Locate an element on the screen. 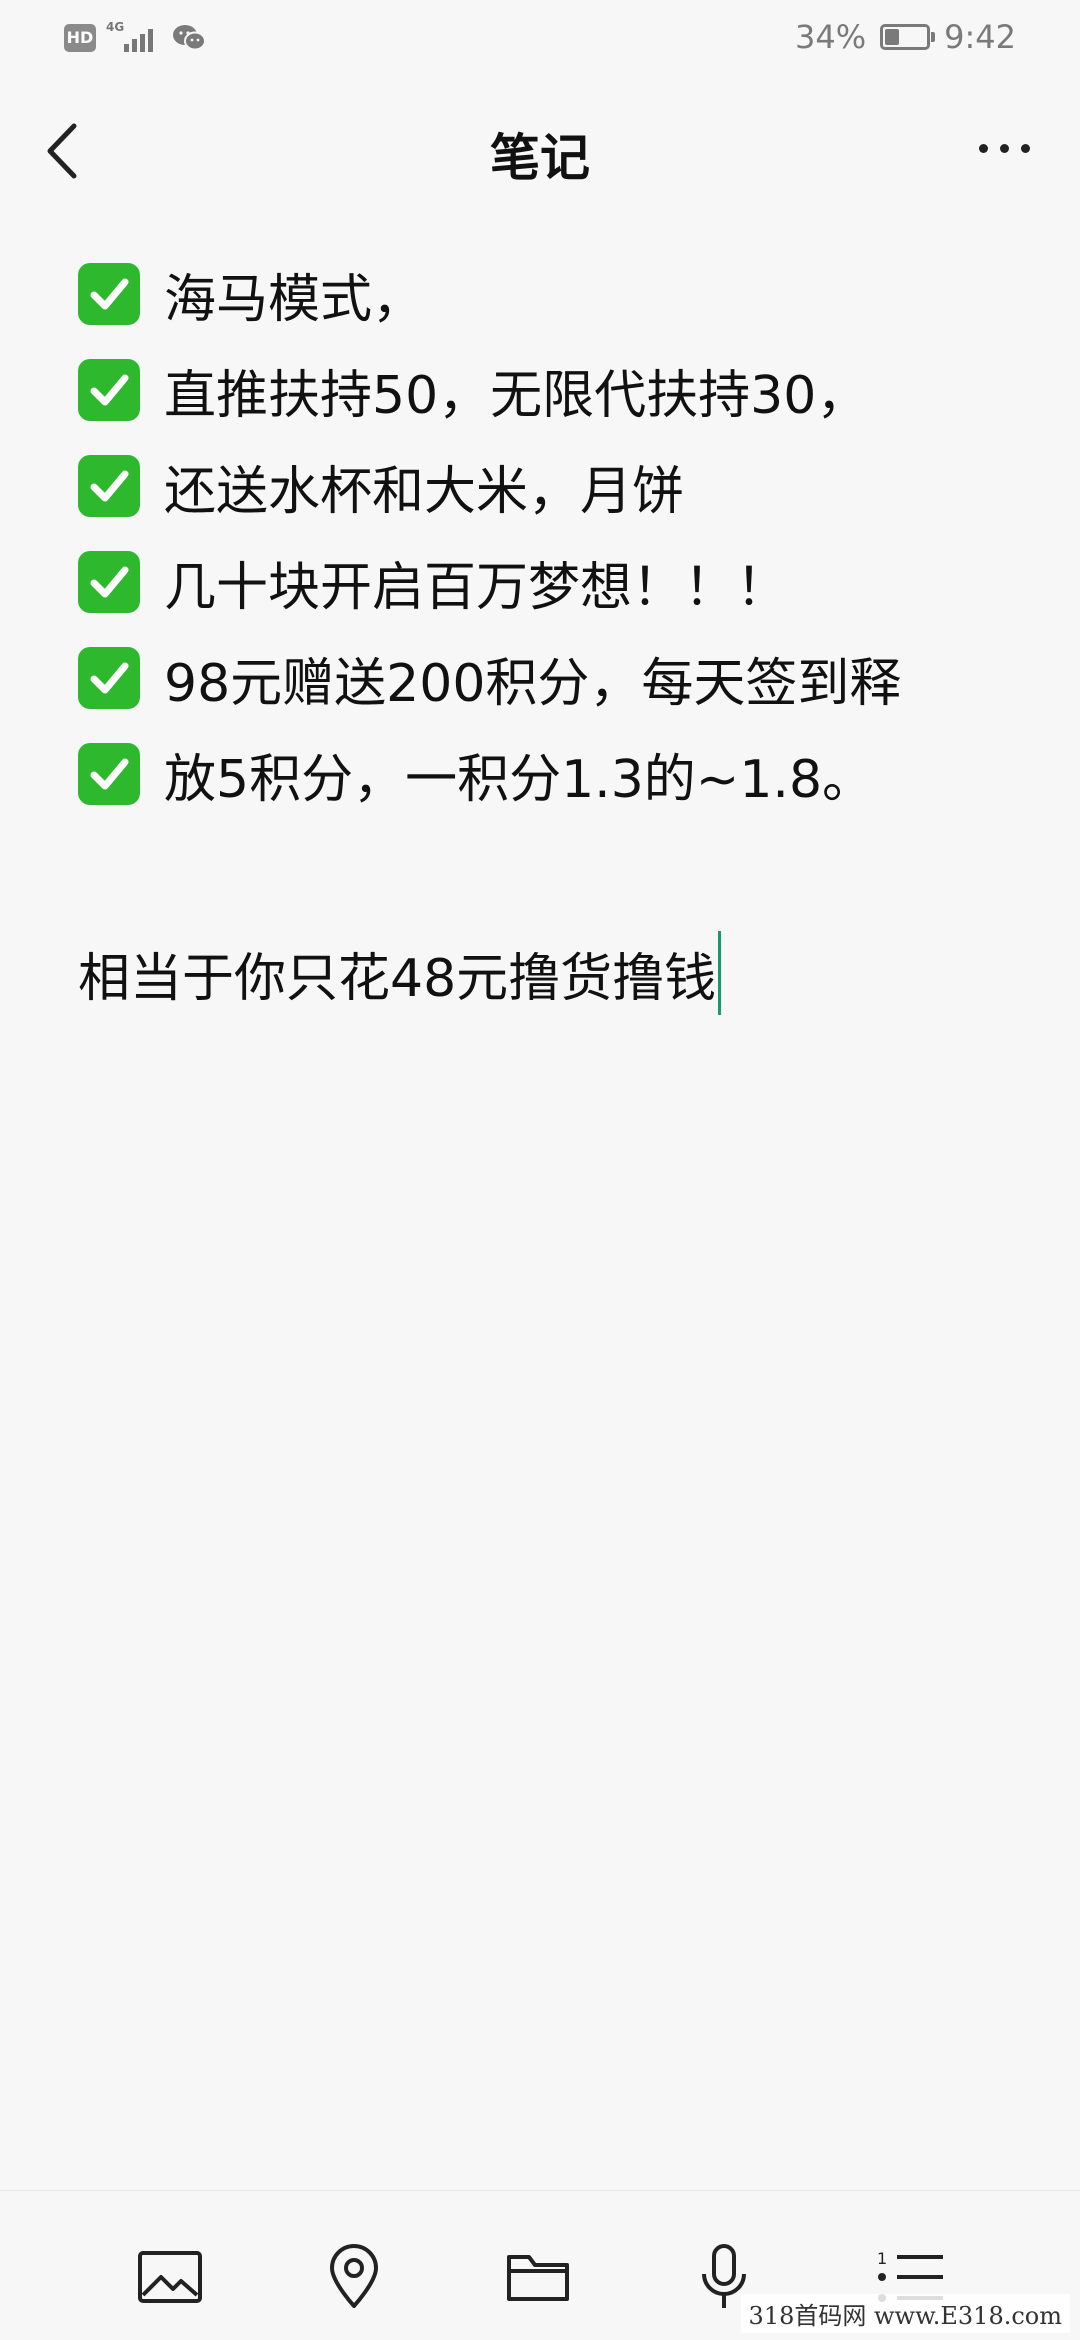 The height and width of the screenshot is (2340, 1080). hd-badge: HD is located at coordinates (80, 38).